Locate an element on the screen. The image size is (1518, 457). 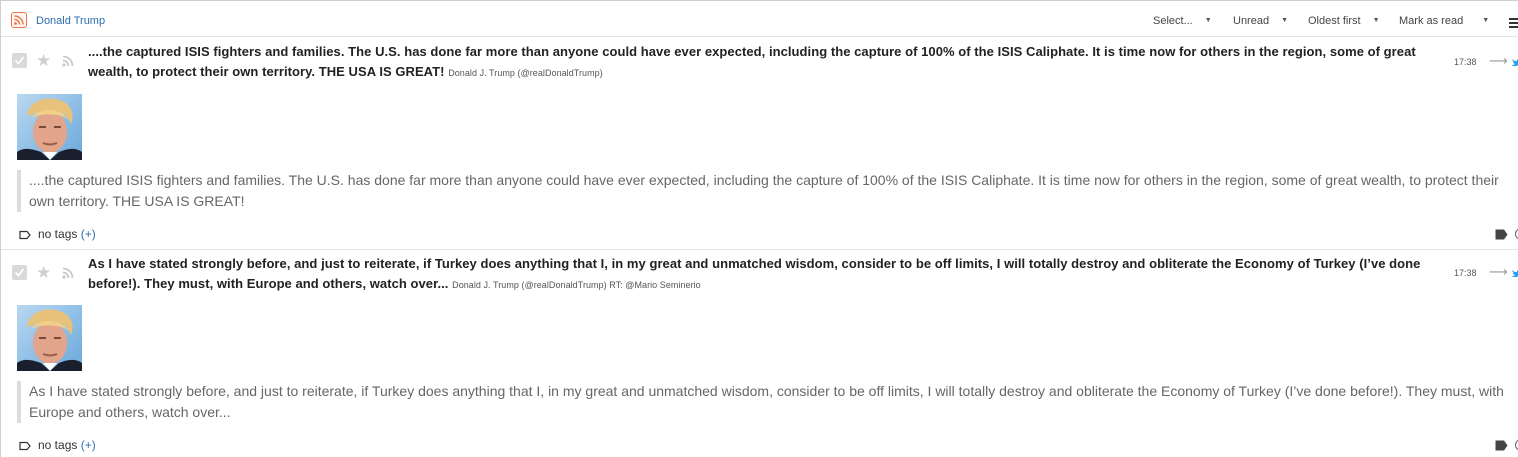
mark-as-read-dropdown: Mark as read ▼ is located at coordinates (1444, 21).